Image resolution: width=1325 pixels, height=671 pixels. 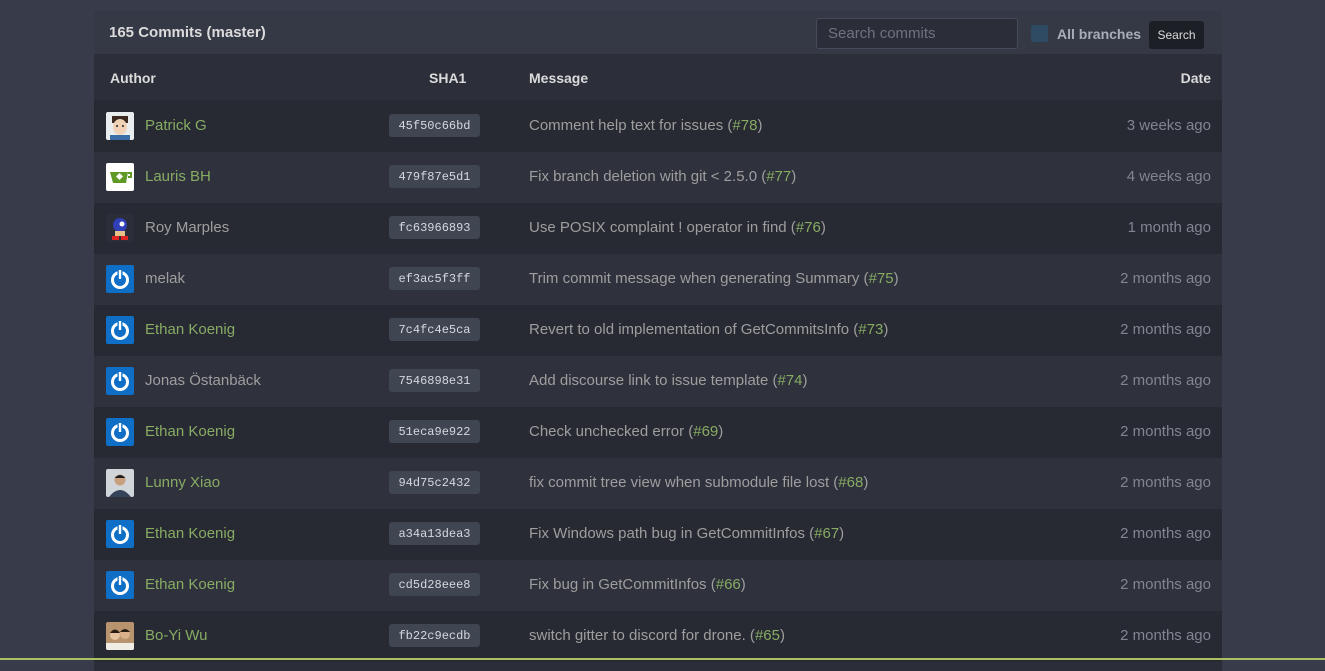 I want to click on issue-link: #68, so click(x=850, y=482).